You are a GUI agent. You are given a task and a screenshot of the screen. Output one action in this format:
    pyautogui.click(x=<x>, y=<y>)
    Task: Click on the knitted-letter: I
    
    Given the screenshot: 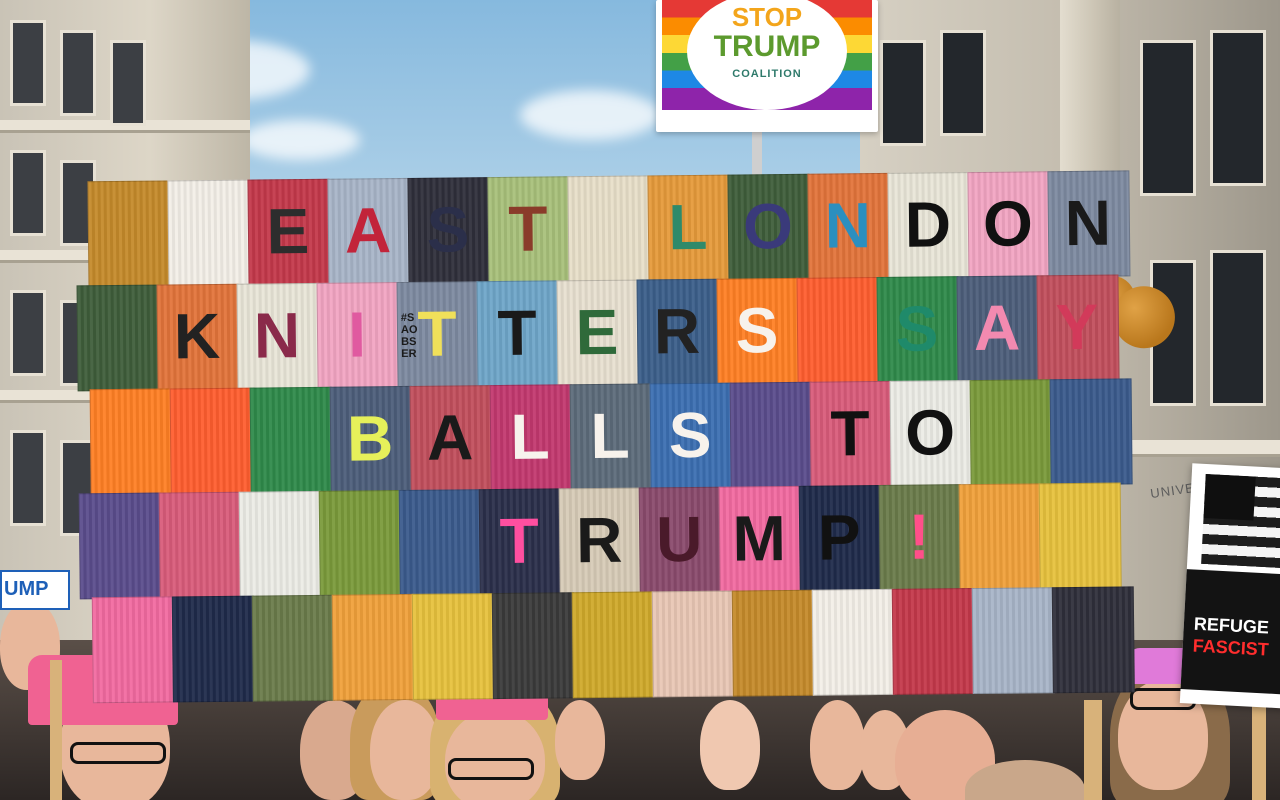 What is the action you would take?
    pyautogui.click(x=357, y=334)
    